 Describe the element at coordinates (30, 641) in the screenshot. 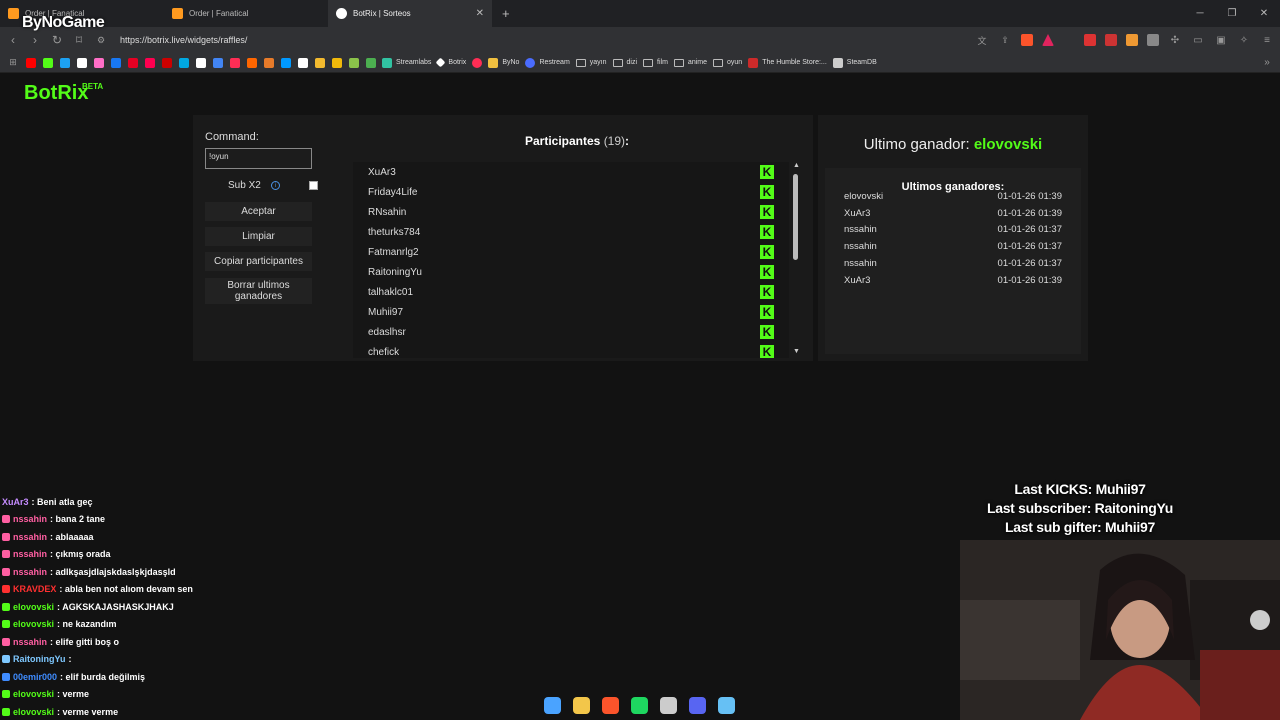

I see `chat-username: nssahin` at that location.